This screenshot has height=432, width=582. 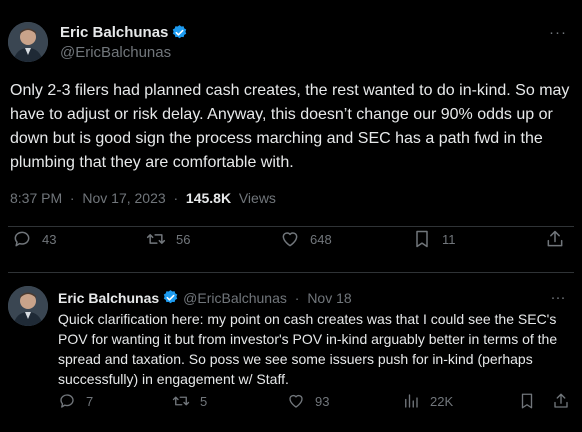 What do you see at coordinates (306, 239) in the screenshot?
I see `like-button: 648` at bounding box center [306, 239].